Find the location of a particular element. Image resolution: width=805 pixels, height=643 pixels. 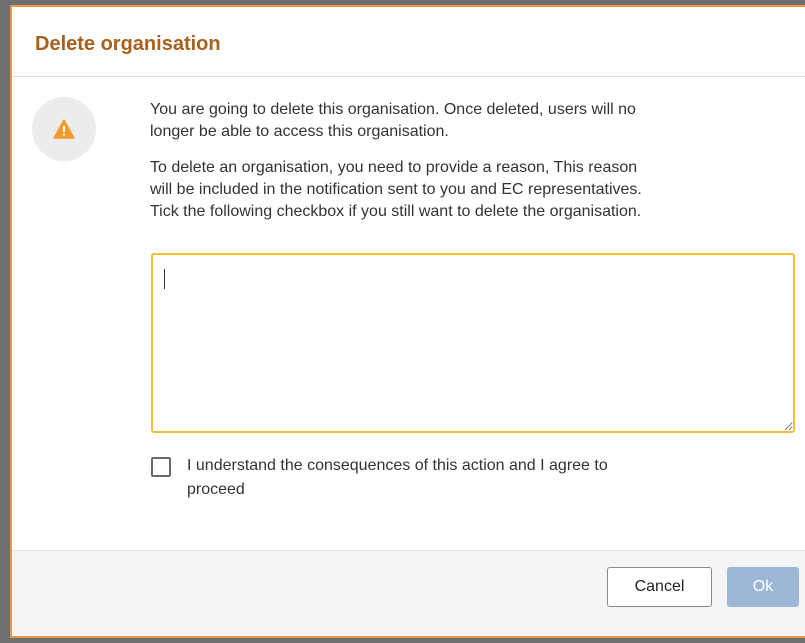

text-caret is located at coordinates (164, 279).